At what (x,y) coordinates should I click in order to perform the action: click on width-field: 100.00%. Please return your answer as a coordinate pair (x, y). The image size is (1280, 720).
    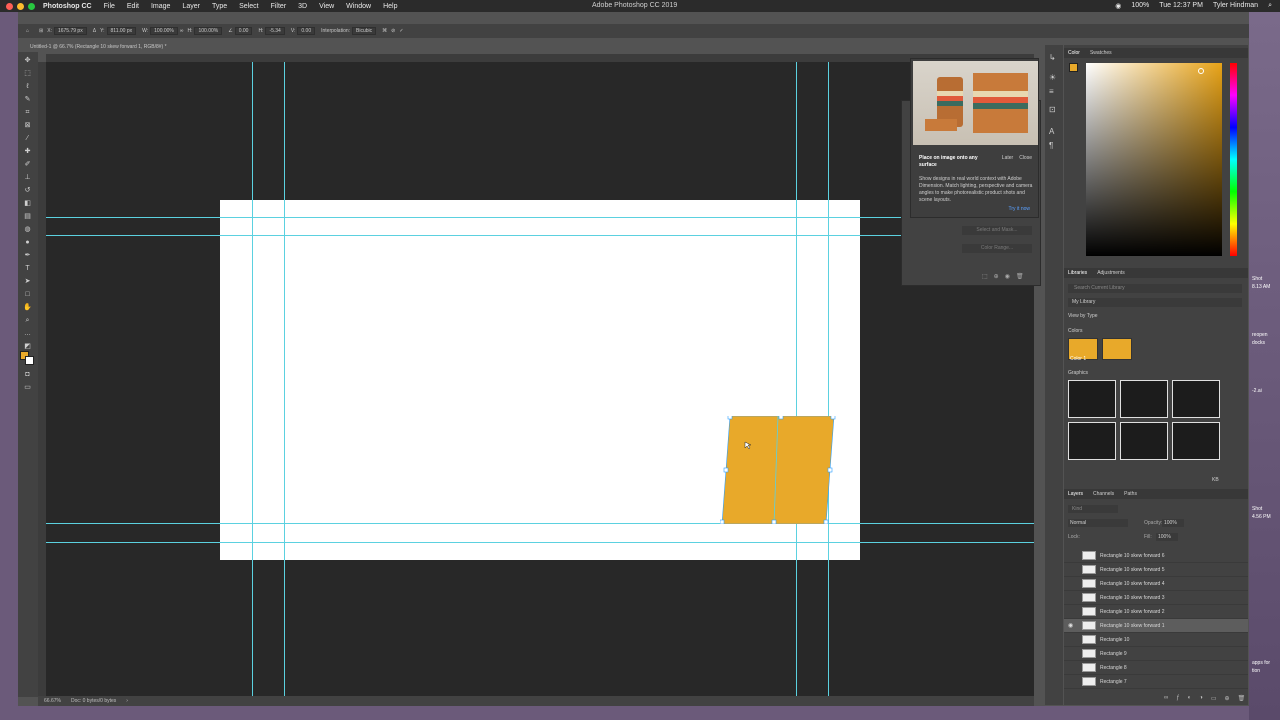
    Looking at the image, I should click on (164, 31).